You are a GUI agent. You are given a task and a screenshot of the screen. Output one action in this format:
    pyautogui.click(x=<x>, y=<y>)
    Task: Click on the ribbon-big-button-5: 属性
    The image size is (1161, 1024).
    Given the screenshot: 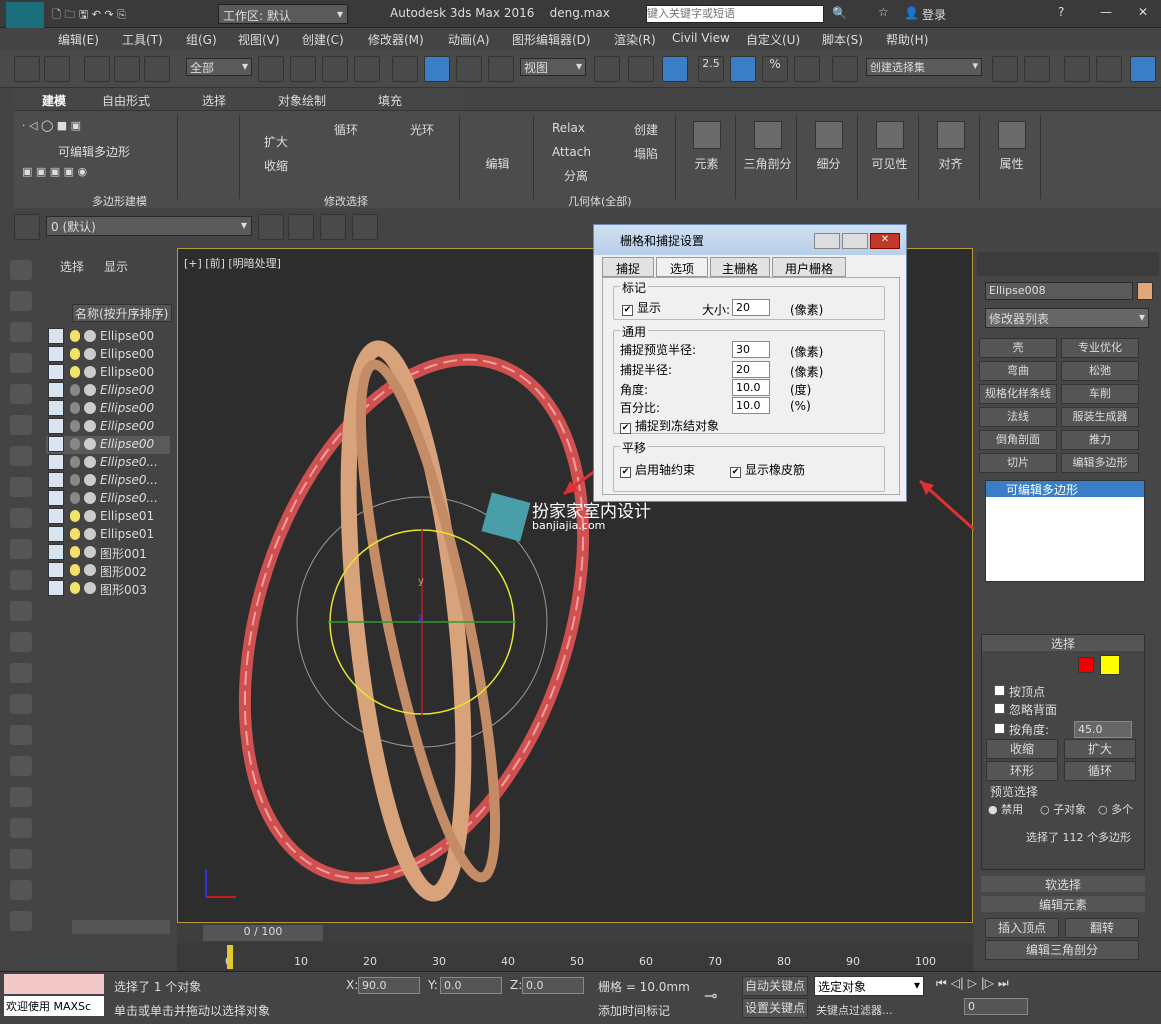 What is the action you would take?
    pyautogui.click(x=1012, y=157)
    